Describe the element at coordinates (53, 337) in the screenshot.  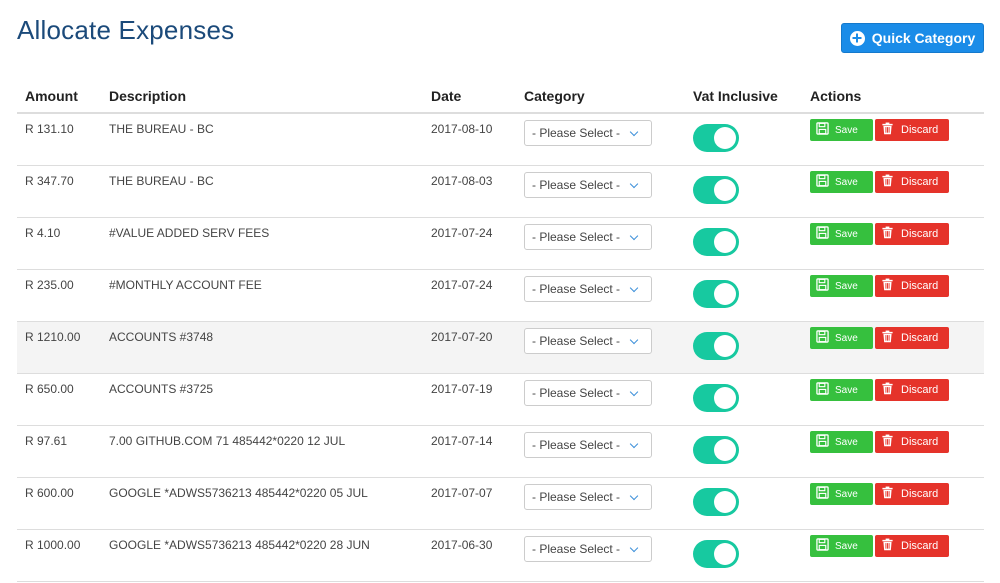
I see `amount-value: R 1210.00` at that location.